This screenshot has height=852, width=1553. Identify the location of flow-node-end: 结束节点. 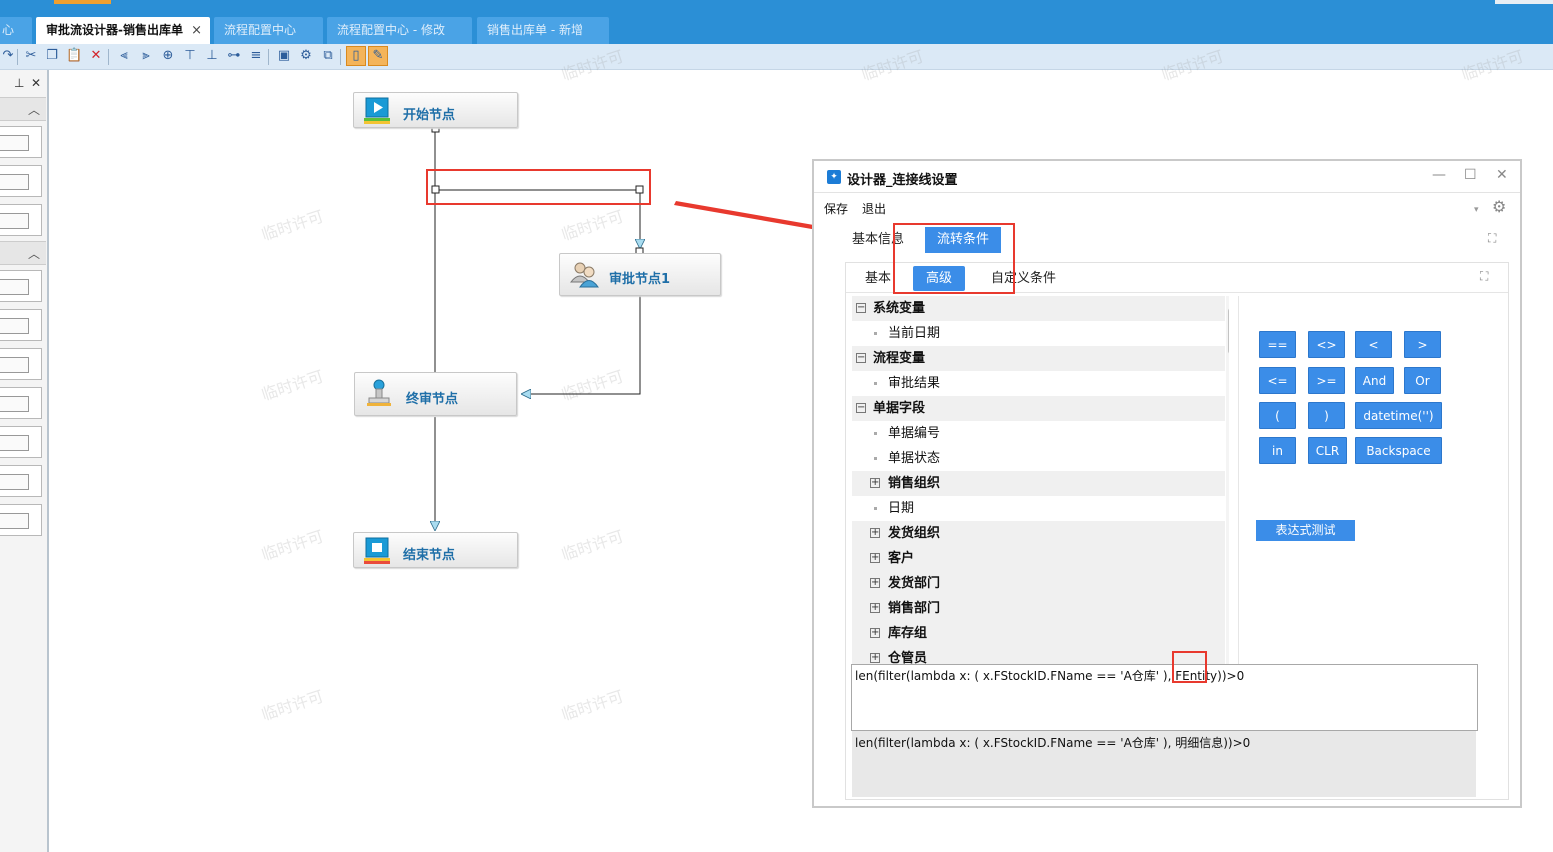
(435, 550).